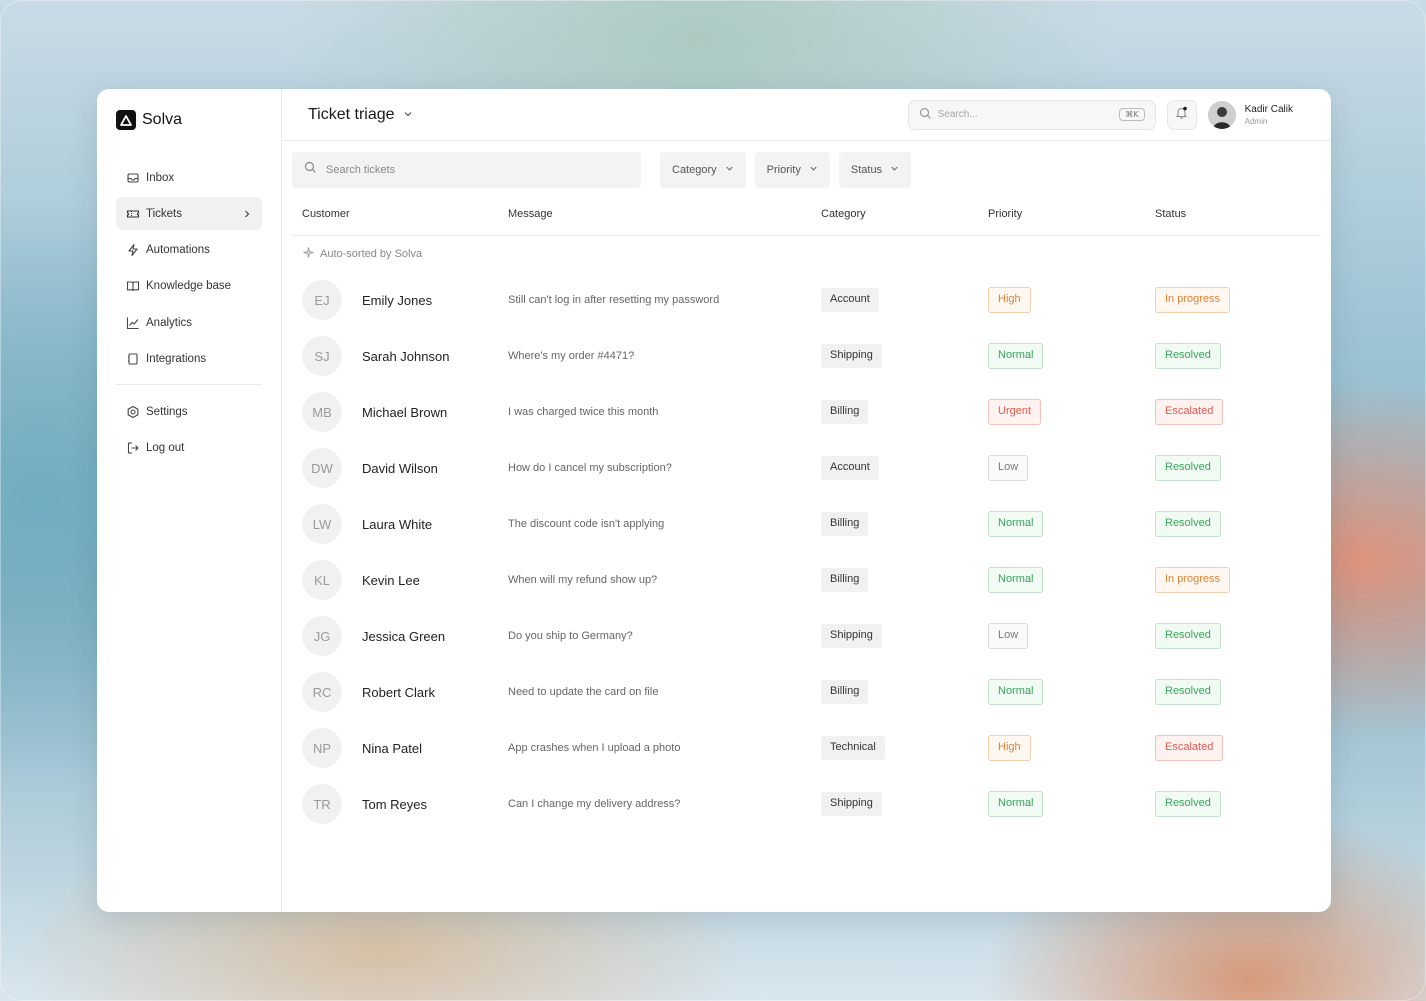 This screenshot has height=1001, width=1426. I want to click on customer-cell: JG Jessica Green, so click(400, 636).